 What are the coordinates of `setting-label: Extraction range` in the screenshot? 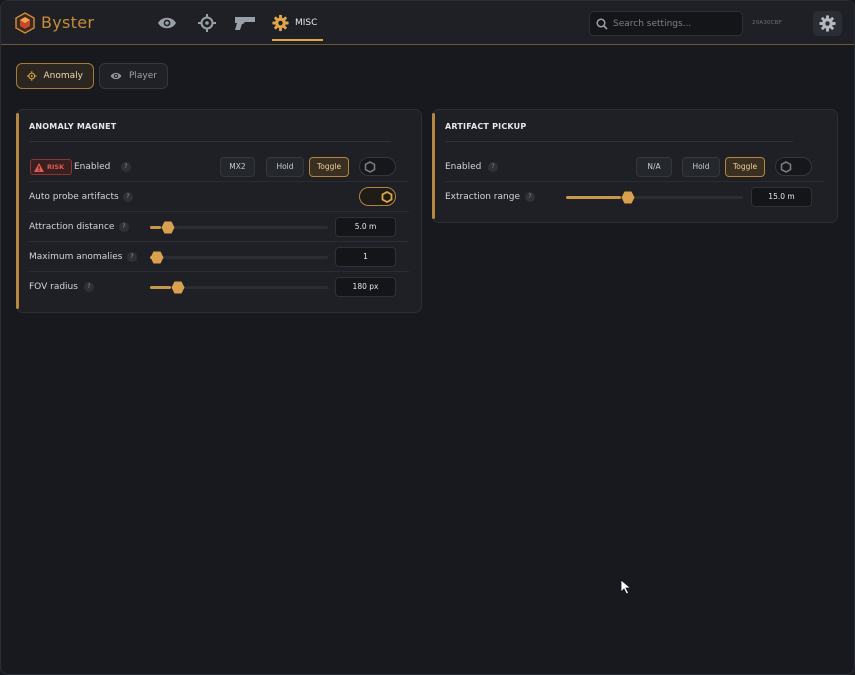 It's located at (482, 197).